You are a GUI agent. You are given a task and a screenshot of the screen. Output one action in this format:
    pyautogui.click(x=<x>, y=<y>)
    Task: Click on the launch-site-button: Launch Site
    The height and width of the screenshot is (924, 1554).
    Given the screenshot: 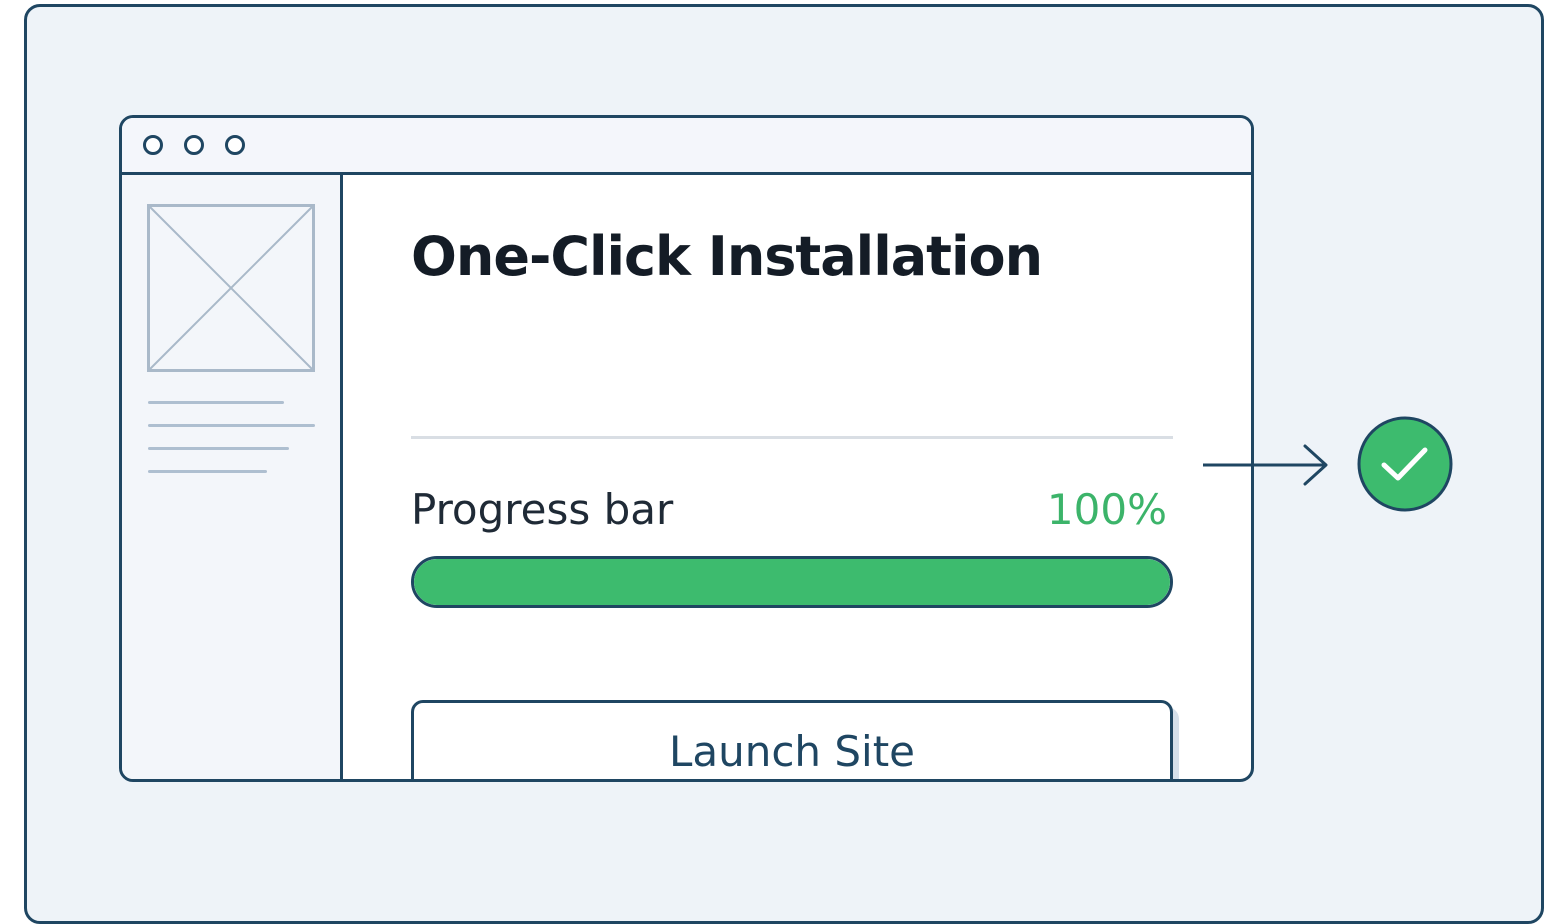 What is the action you would take?
    pyautogui.click(x=792, y=739)
    